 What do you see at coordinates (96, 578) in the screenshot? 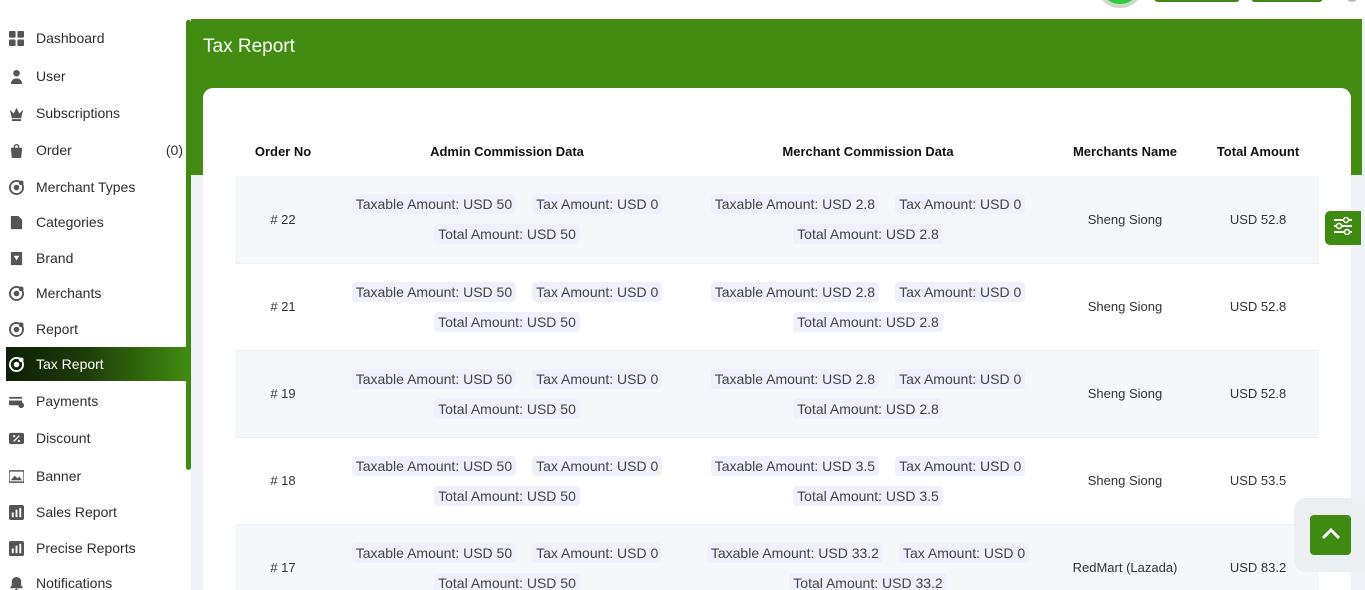
I see `sidebar-item-notifications: Notifications` at bounding box center [96, 578].